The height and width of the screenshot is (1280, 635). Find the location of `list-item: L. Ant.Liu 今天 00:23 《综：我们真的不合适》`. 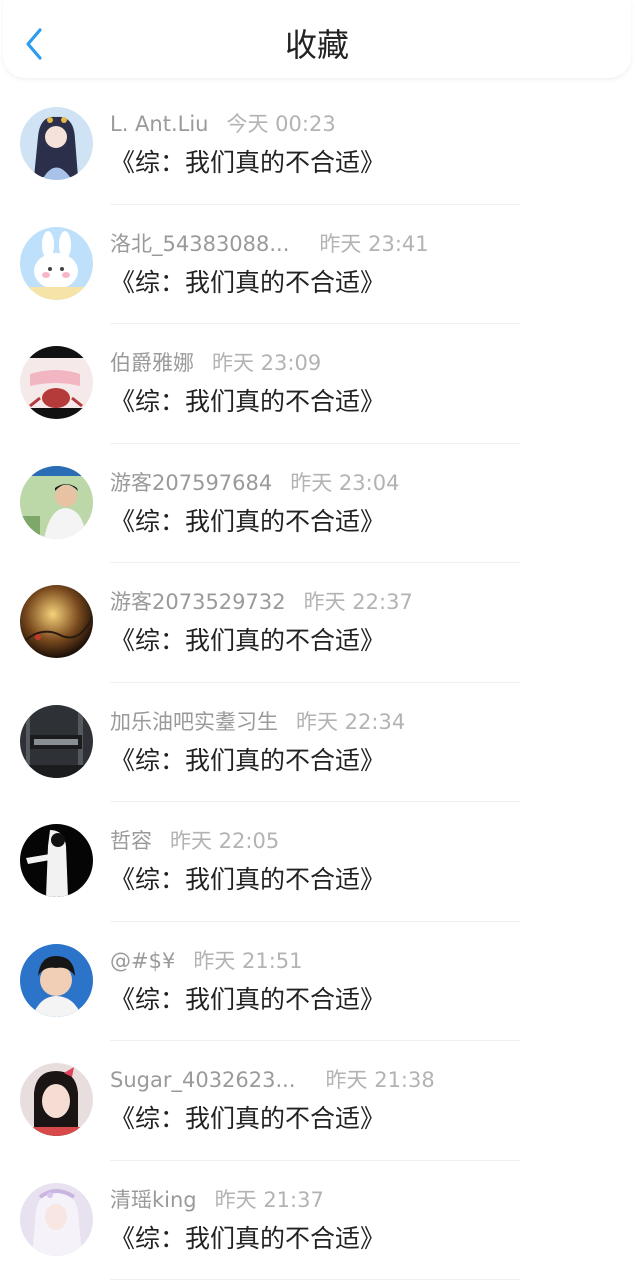

list-item: L. Ant.Liu 今天 00:23 《综：我们真的不合适》 is located at coordinates (317, 145).